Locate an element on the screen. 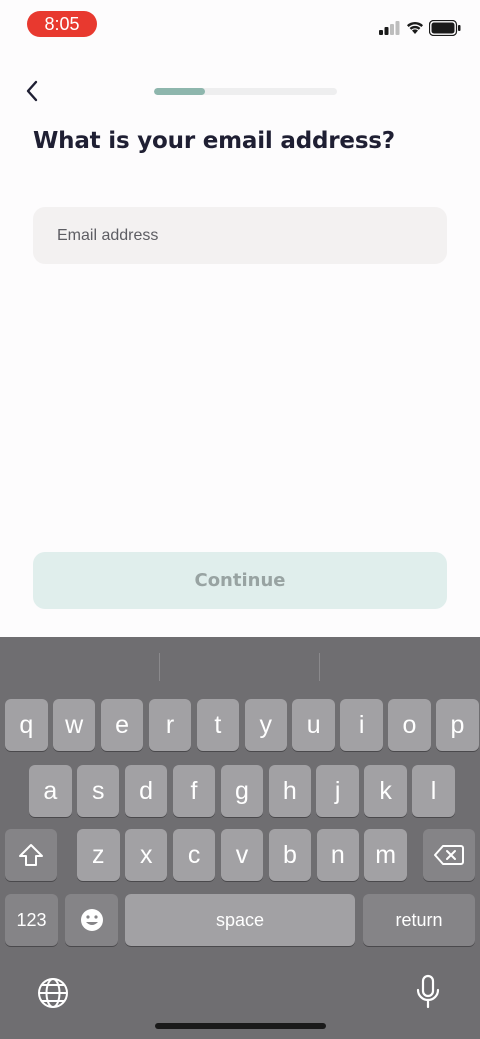  key-f: f is located at coordinates (194, 791).